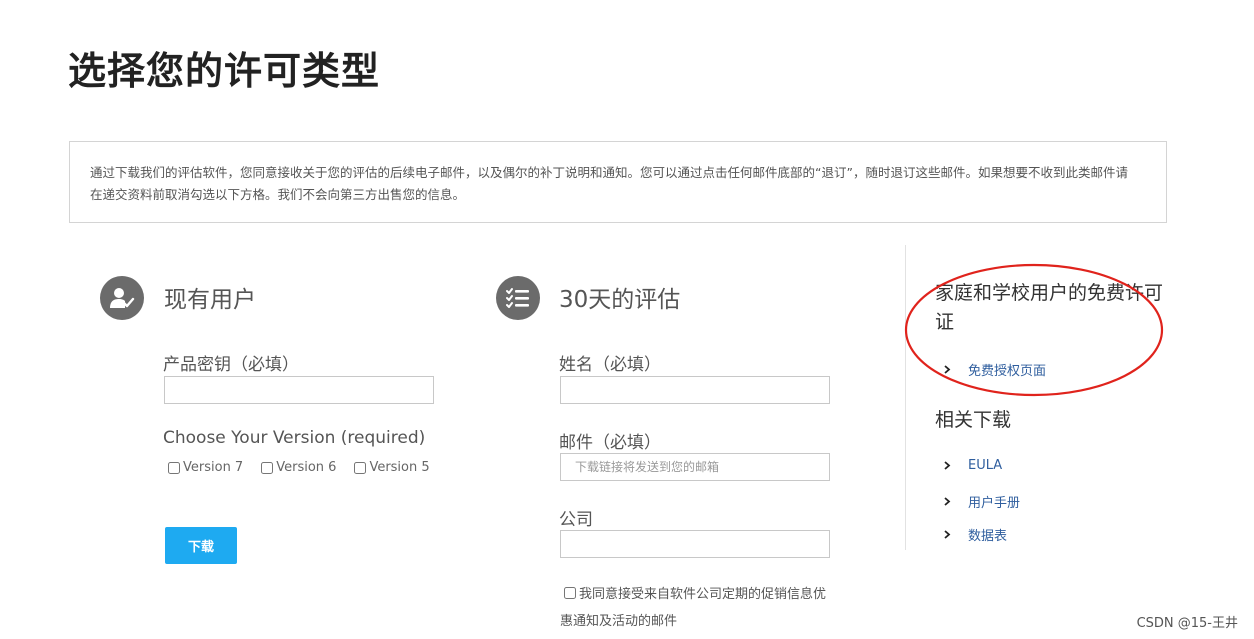 The width and height of the screenshot is (1254, 639). What do you see at coordinates (518, 298) in the screenshot?
I see `checklist-icon` at bounding box center [518, 298].